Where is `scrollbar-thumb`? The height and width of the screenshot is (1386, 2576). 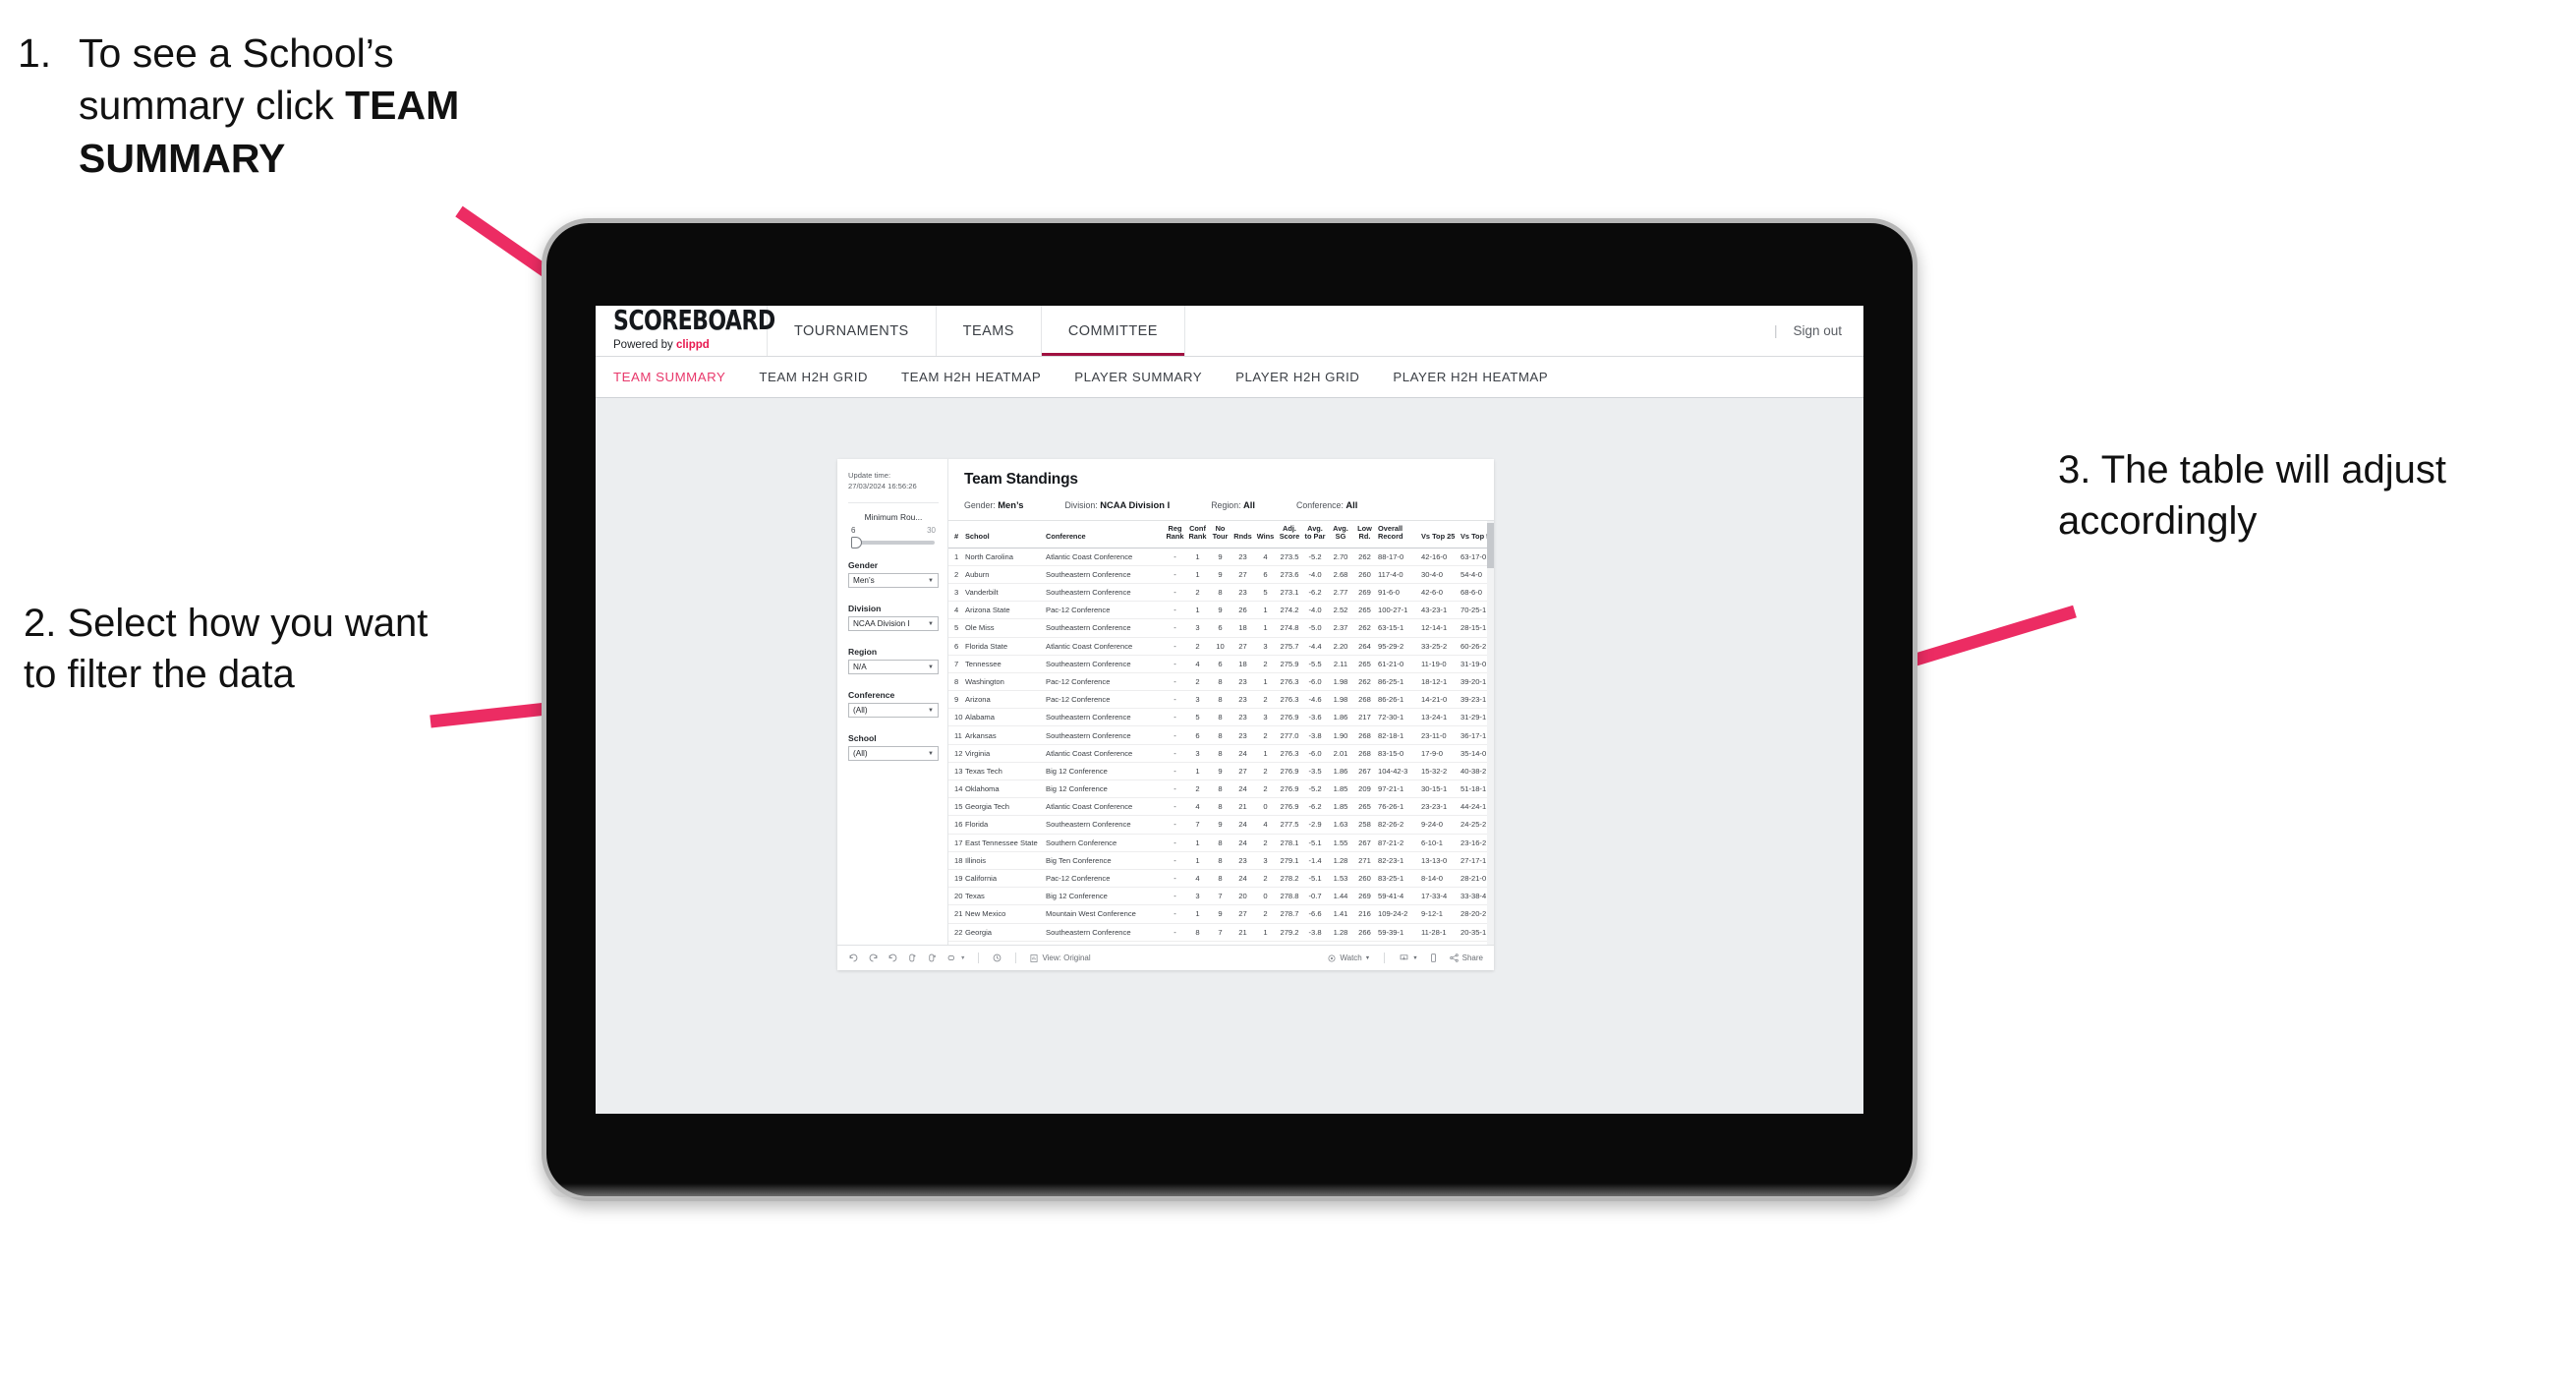 scrollbar-thumb is located at coordinates (1491, 545).